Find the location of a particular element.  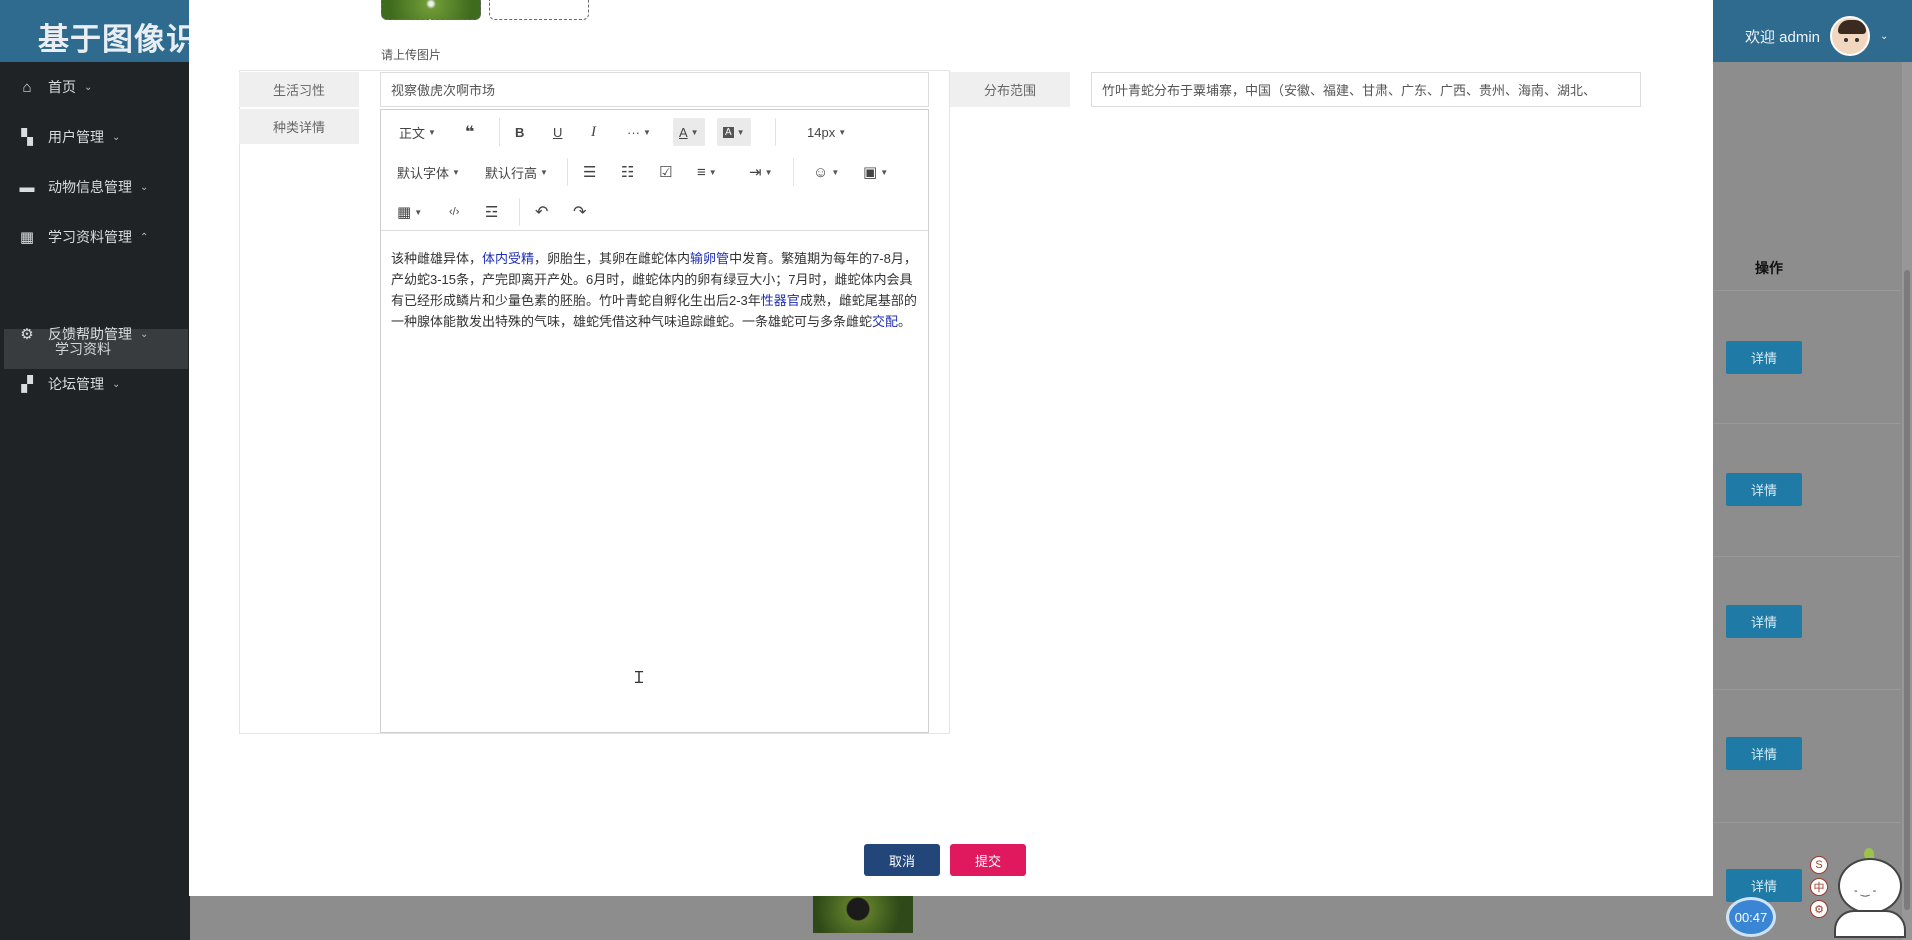

sidebar-item-forum: ▞ 论坛管理 ⌄ is located at coordinates (95, 384).